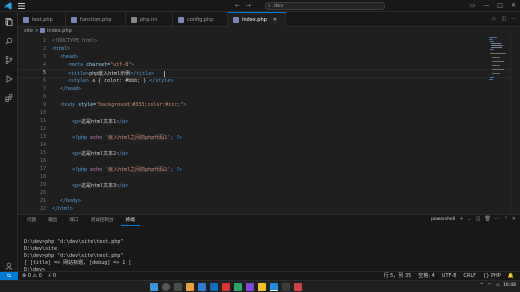 The image size is (520, 292). I want to click on clock: 16:48, so click(509, 285).